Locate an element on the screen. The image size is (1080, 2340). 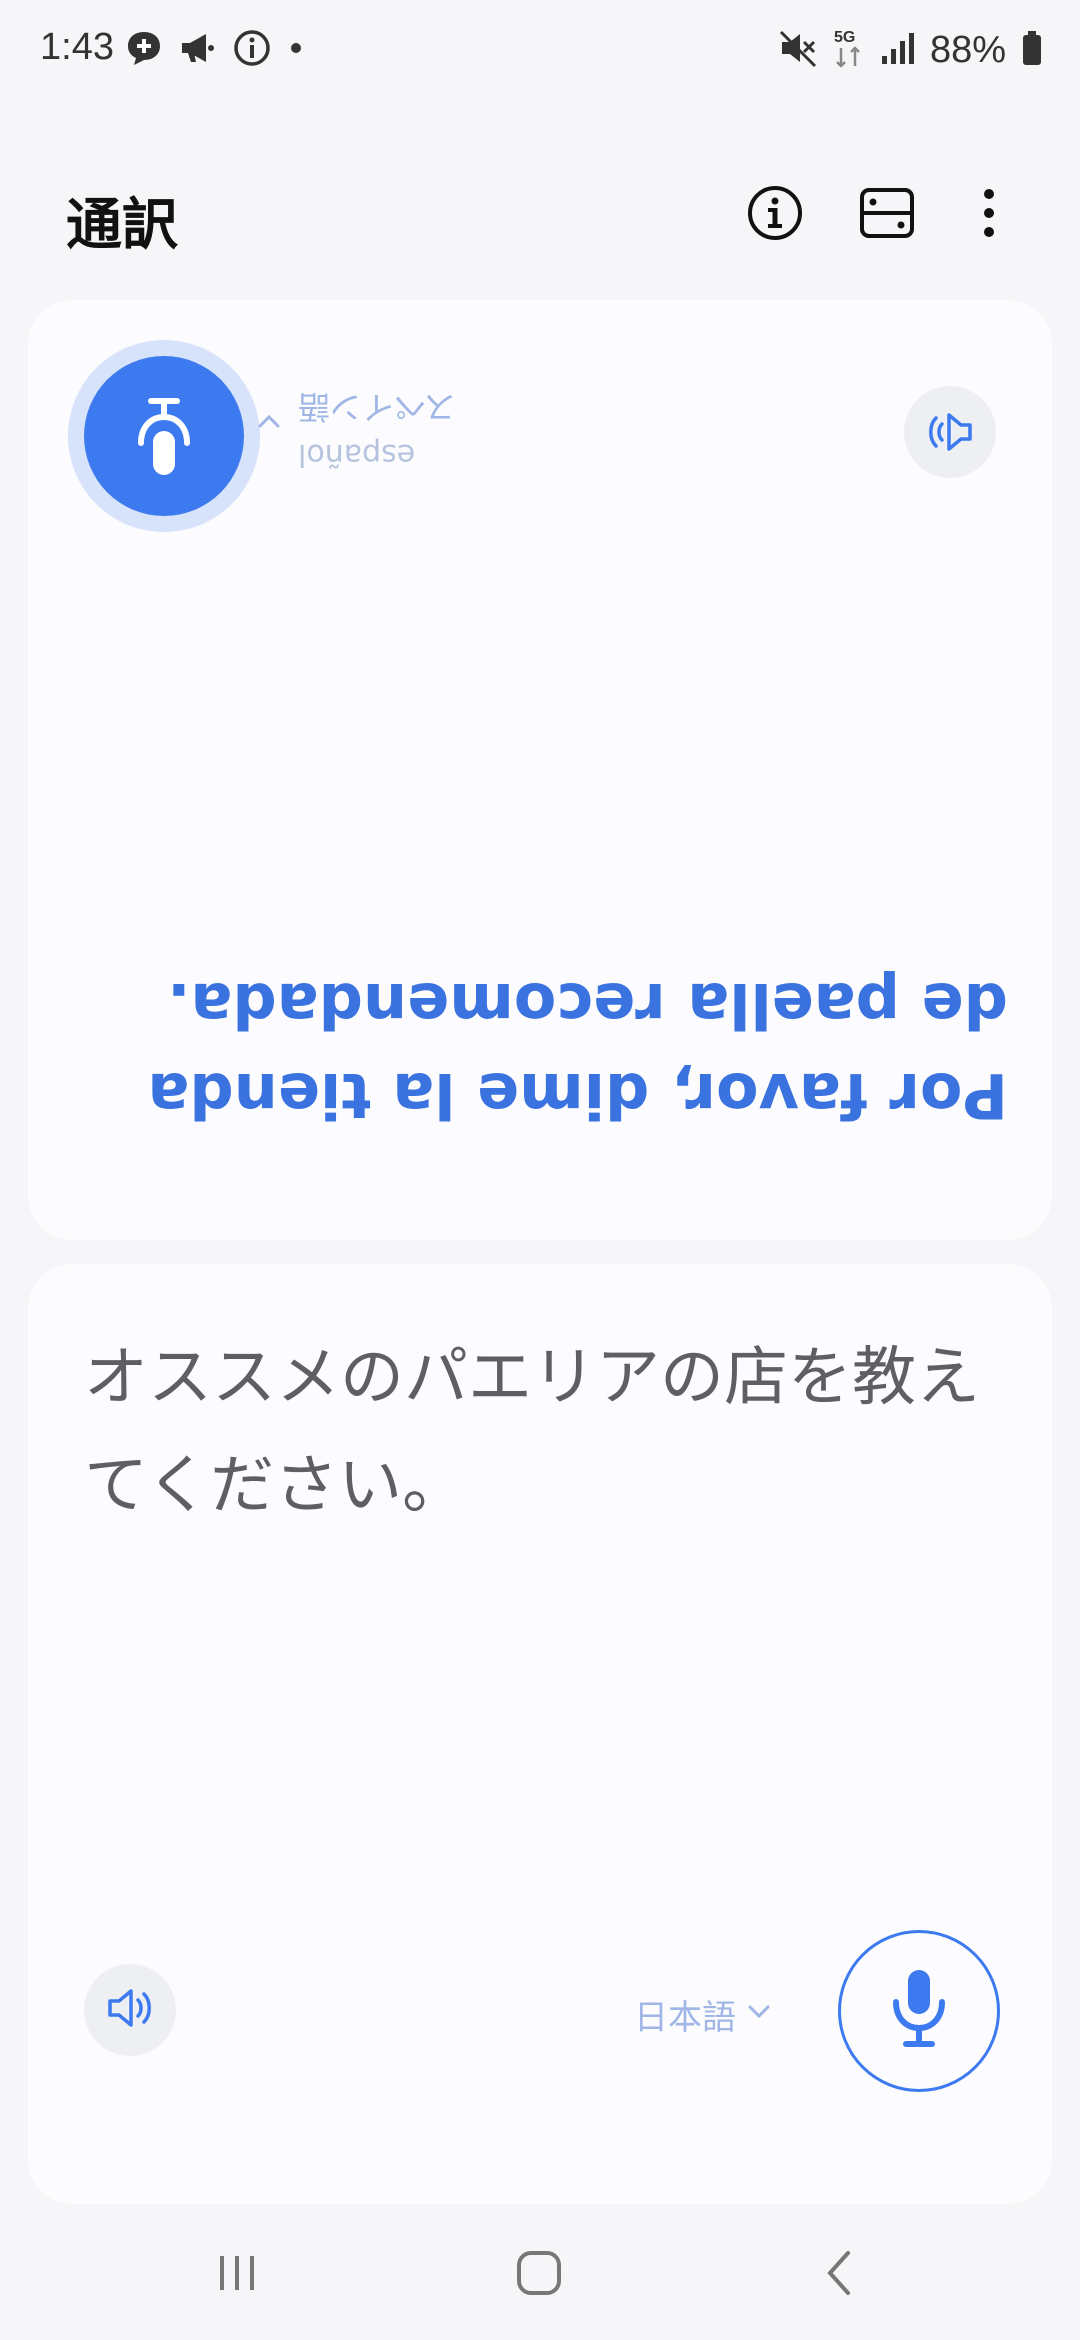
status-notification-icons is located at coordinates (215, 50).